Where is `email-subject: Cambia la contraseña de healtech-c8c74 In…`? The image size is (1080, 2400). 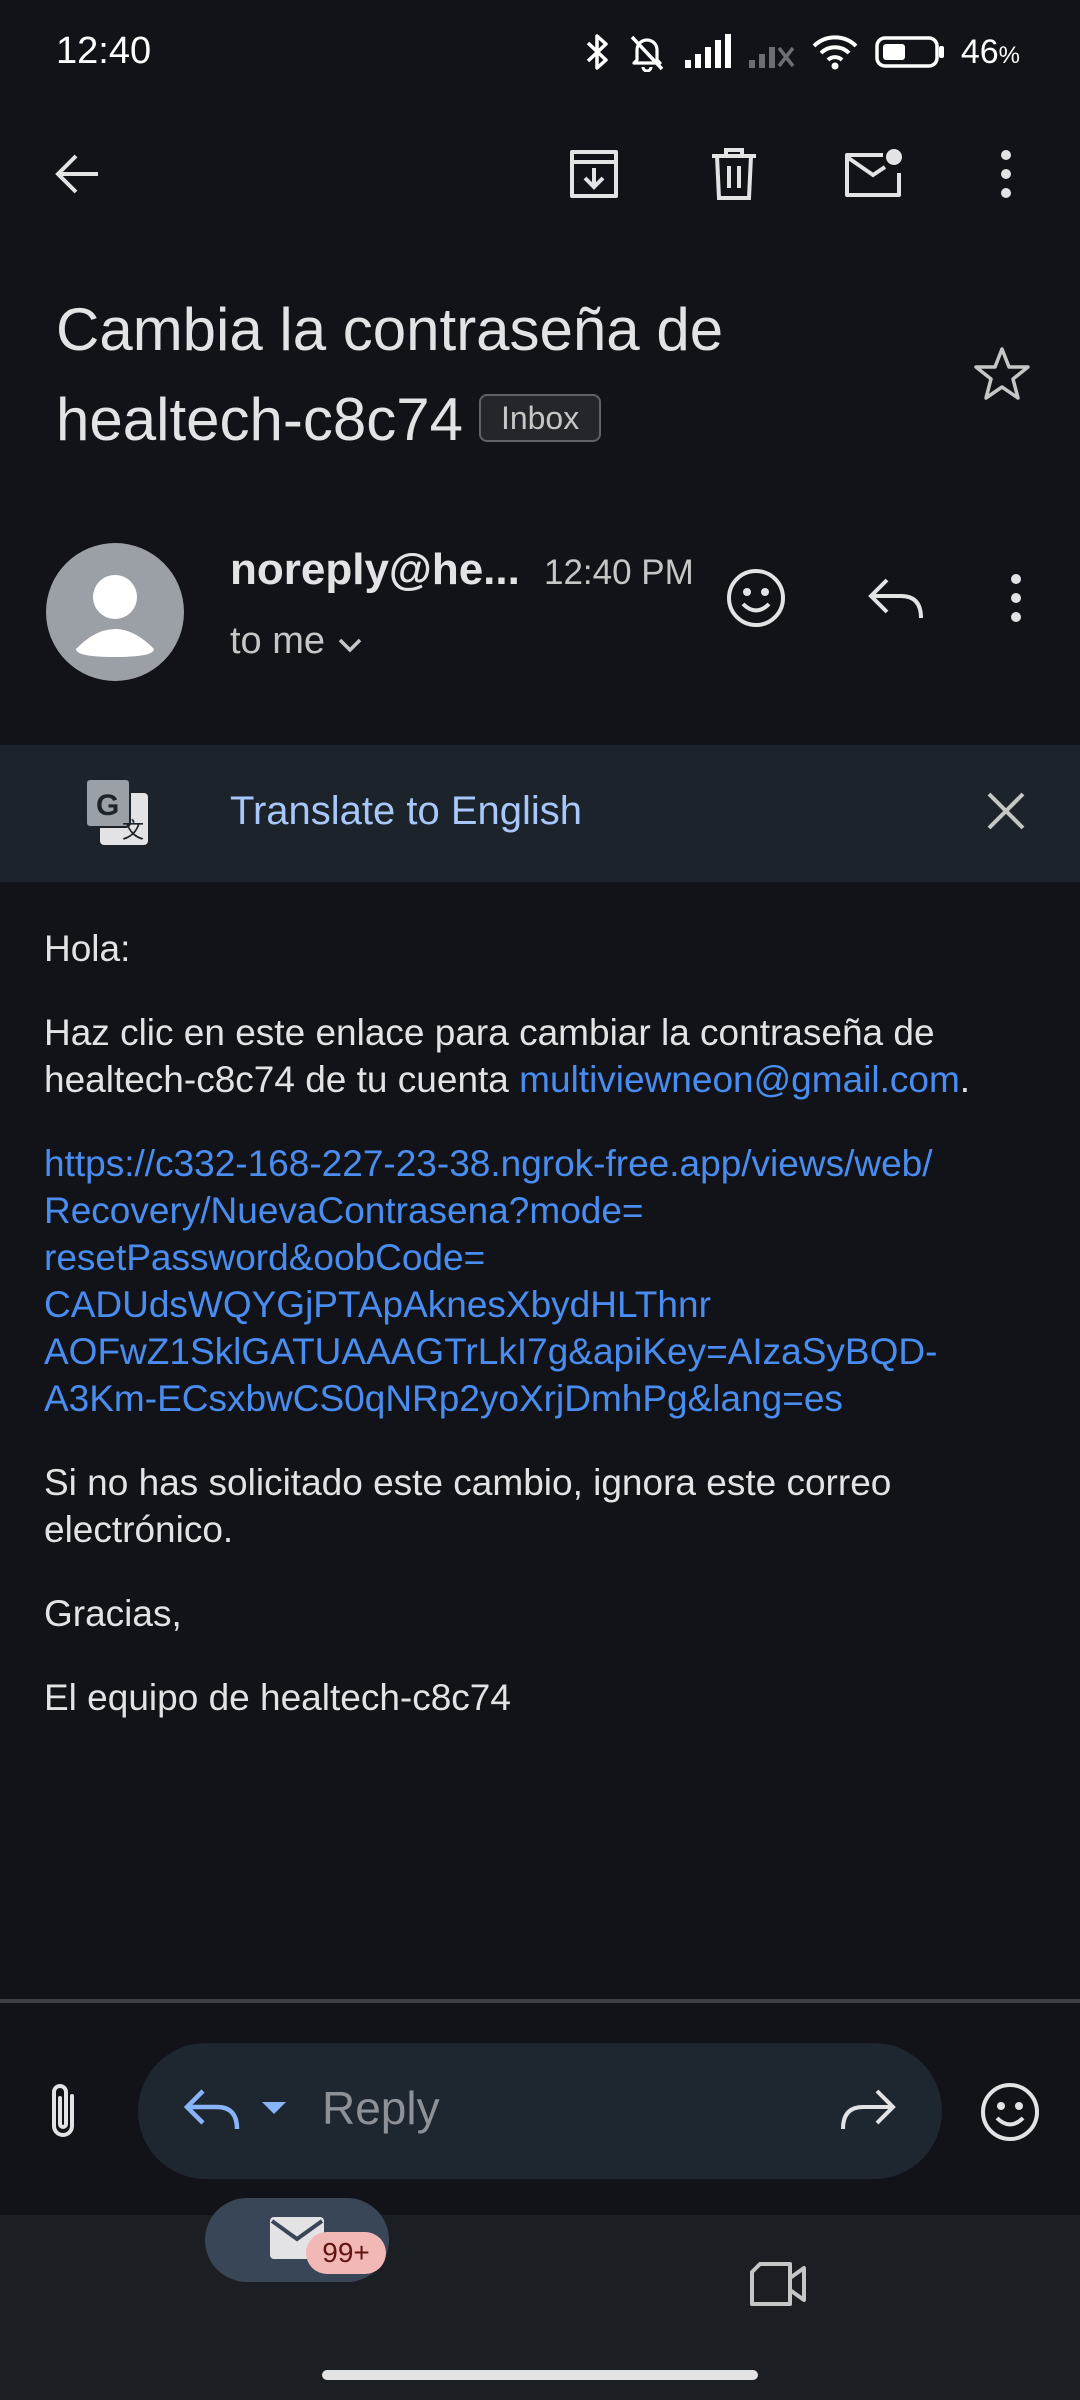
email-subject: Cambia la contraseña de healtech-c8c74 In… is located at coordinates (506, 375).